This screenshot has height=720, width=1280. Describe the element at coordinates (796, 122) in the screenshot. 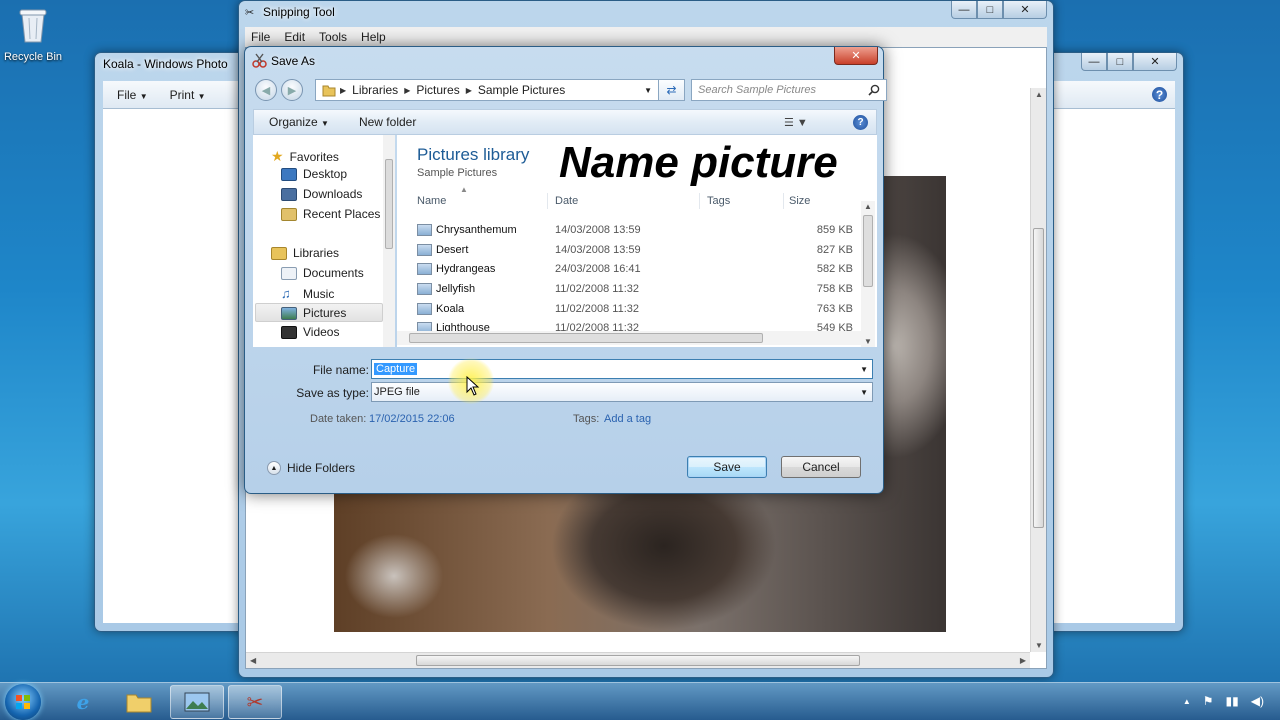

I see `view-options-icon: ☰ ▼` at that location.